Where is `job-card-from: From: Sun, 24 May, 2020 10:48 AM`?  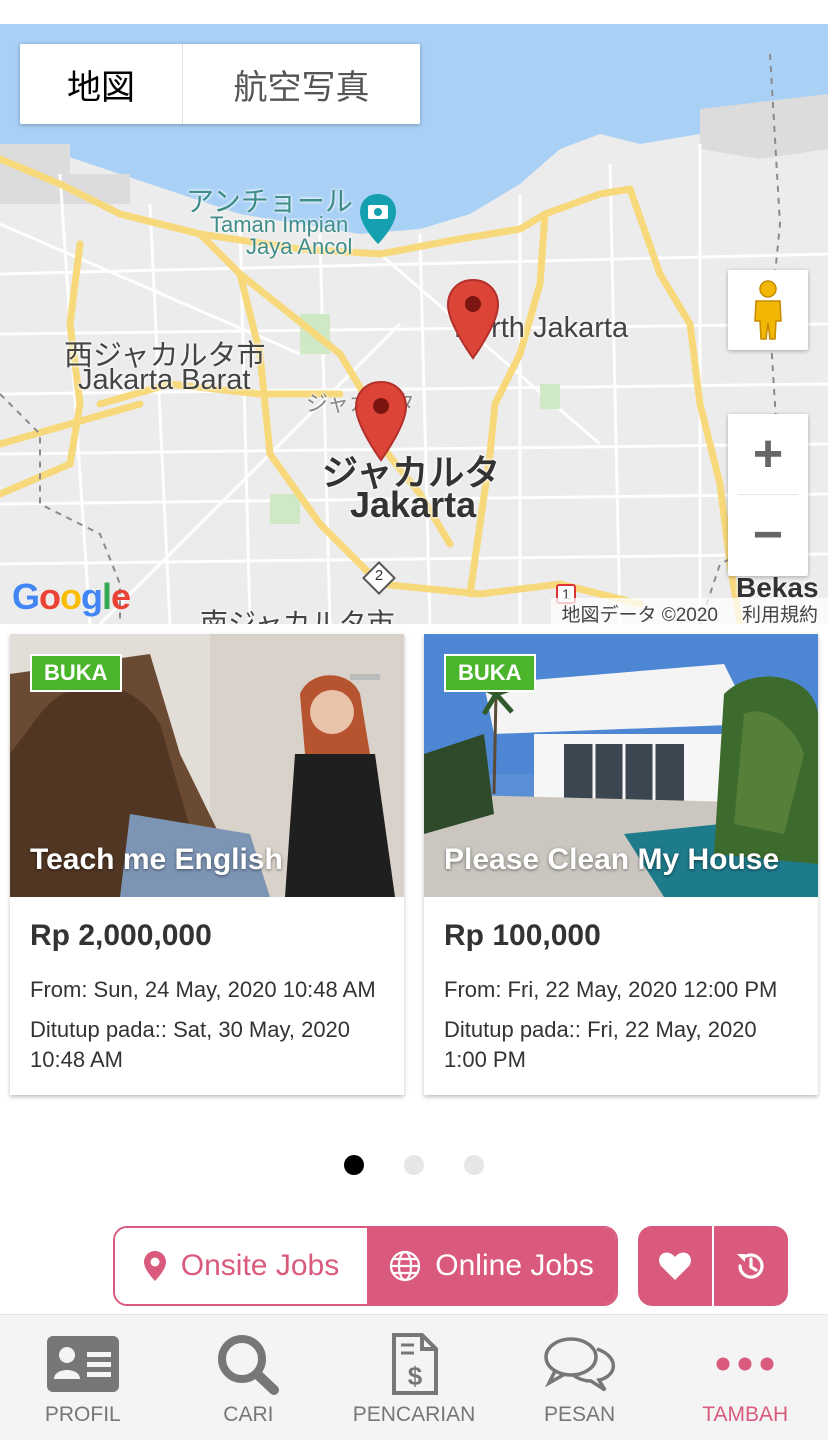 job-card-from: From: Sun, 24 May, 2020 10:48 AM is located at coordinates (203, 989).